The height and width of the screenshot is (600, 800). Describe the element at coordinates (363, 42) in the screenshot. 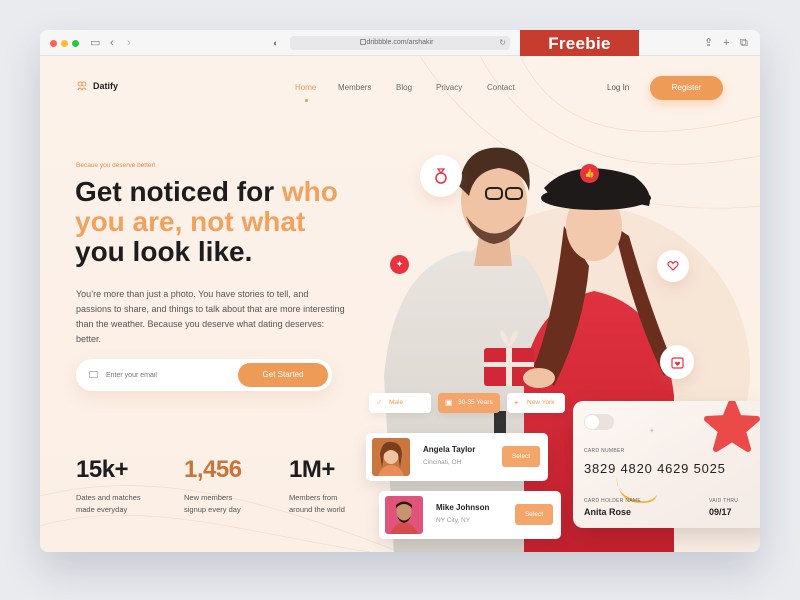

I see `lock-icon` at that location.